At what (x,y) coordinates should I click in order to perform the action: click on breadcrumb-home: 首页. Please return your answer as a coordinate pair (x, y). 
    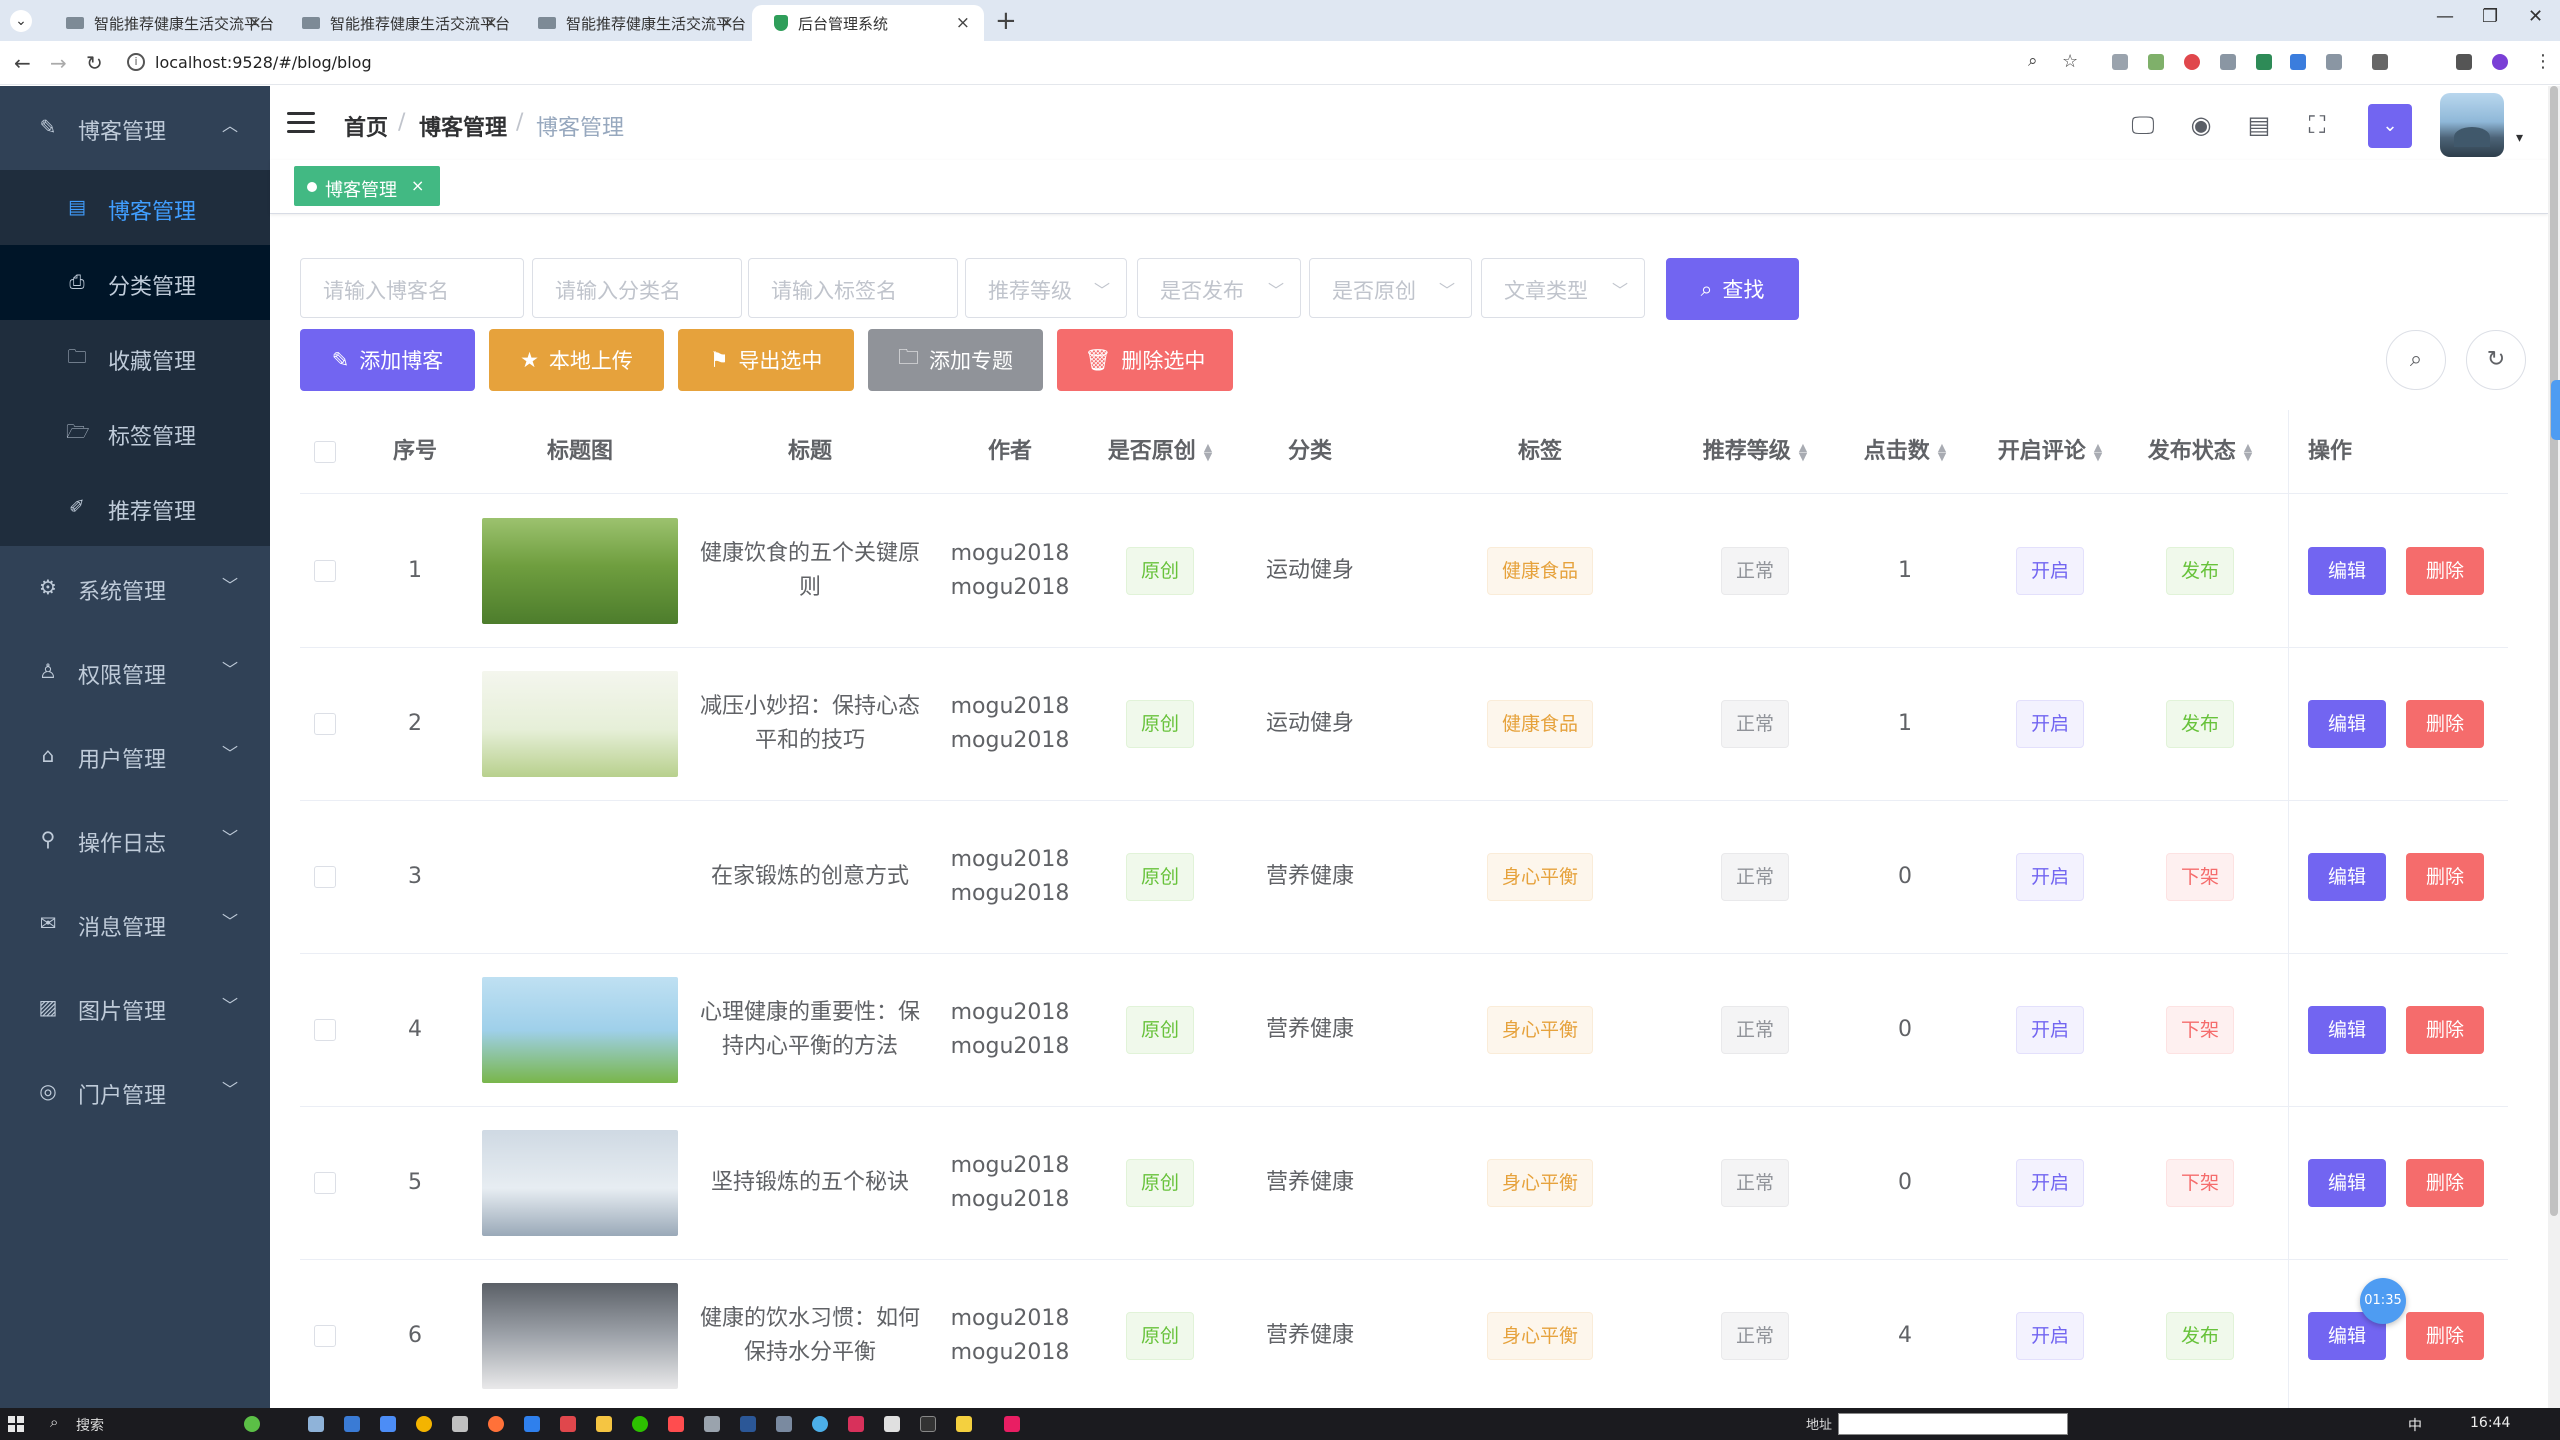
    Looking at the image, I should click on (366, 126).